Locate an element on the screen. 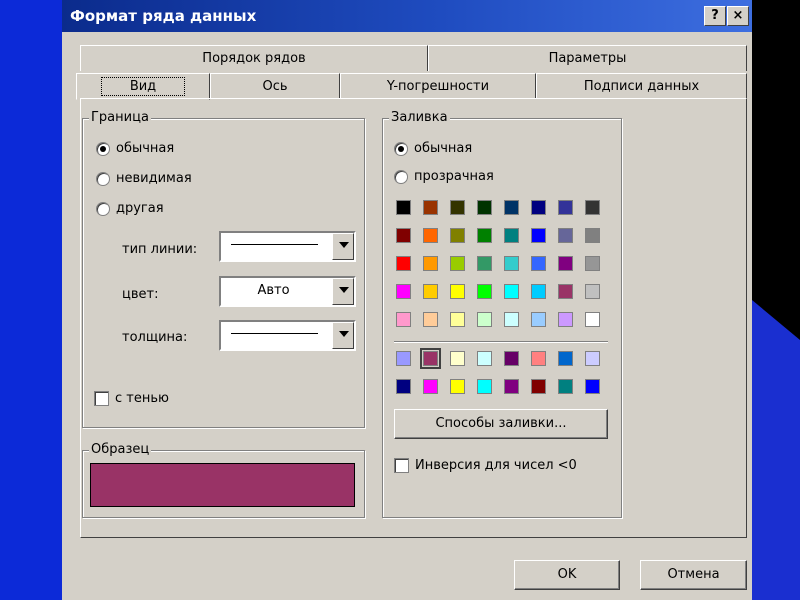  fill-radio-transparent: прозрачная is located at coordinates (444, 176).